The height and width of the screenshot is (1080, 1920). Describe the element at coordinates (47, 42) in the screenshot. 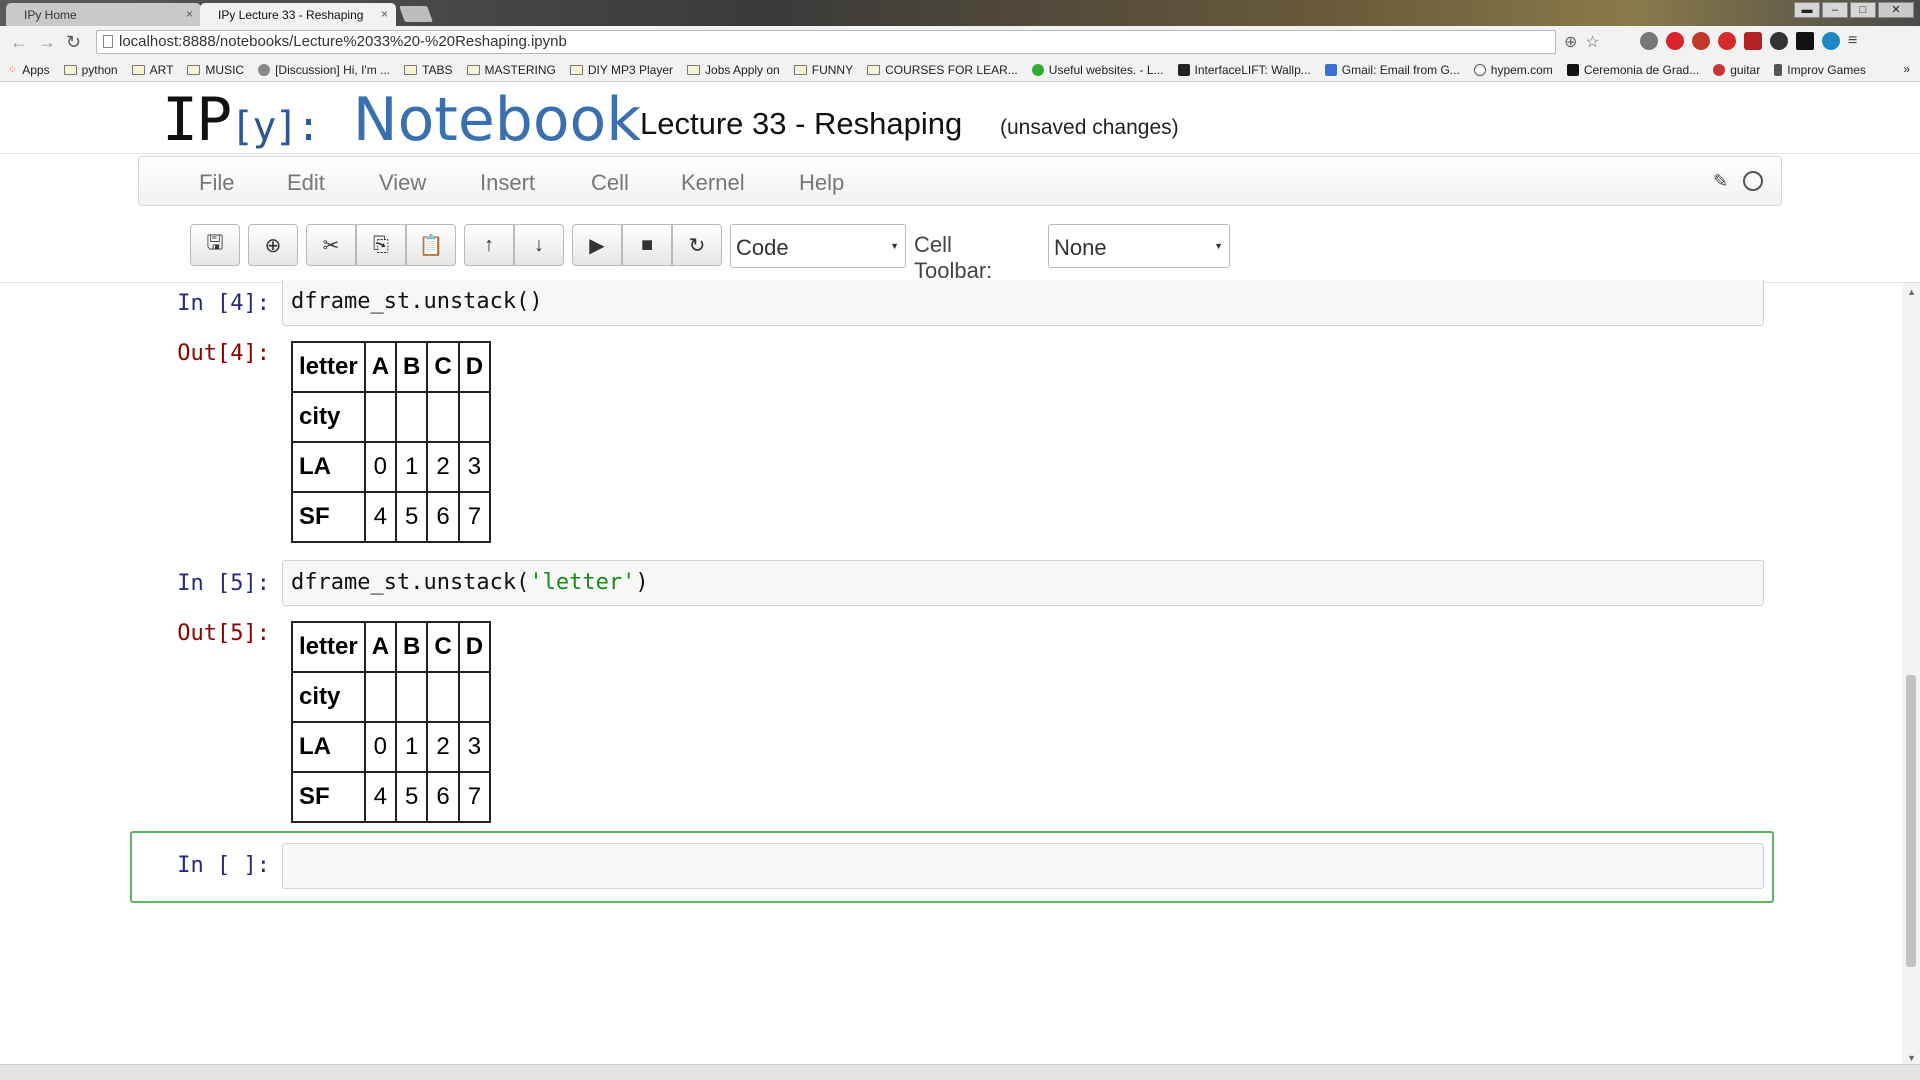

I see `forward-arrow-icon: →` at that location.